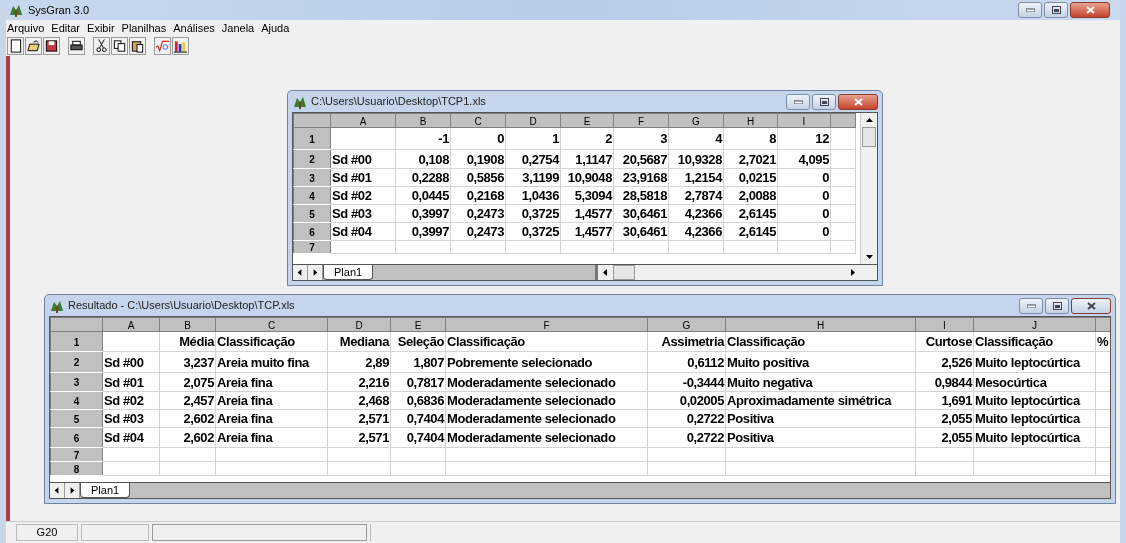 This screenshot has height=543, width=1126. I want to click on table-cell: Sd #00, so click(352, 159).